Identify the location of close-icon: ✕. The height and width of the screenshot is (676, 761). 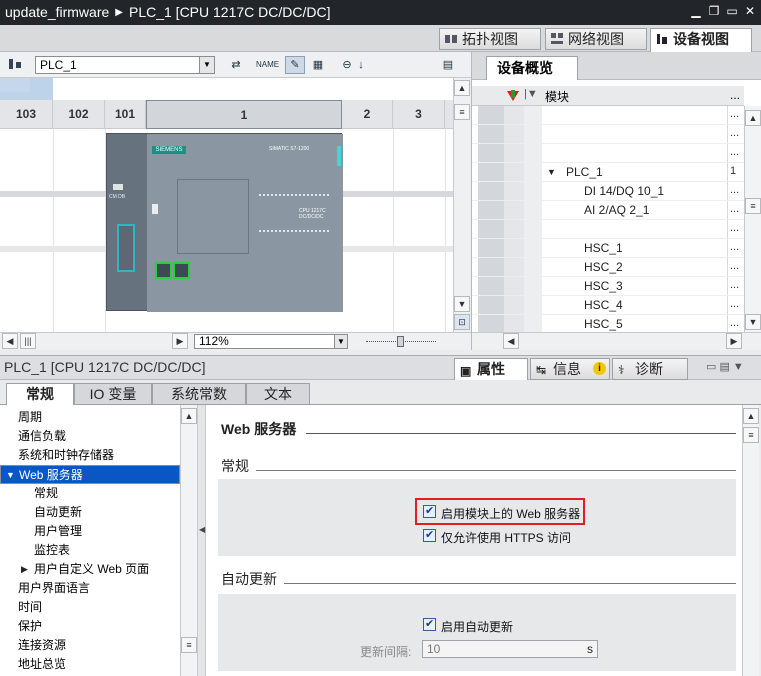
(750, 11).